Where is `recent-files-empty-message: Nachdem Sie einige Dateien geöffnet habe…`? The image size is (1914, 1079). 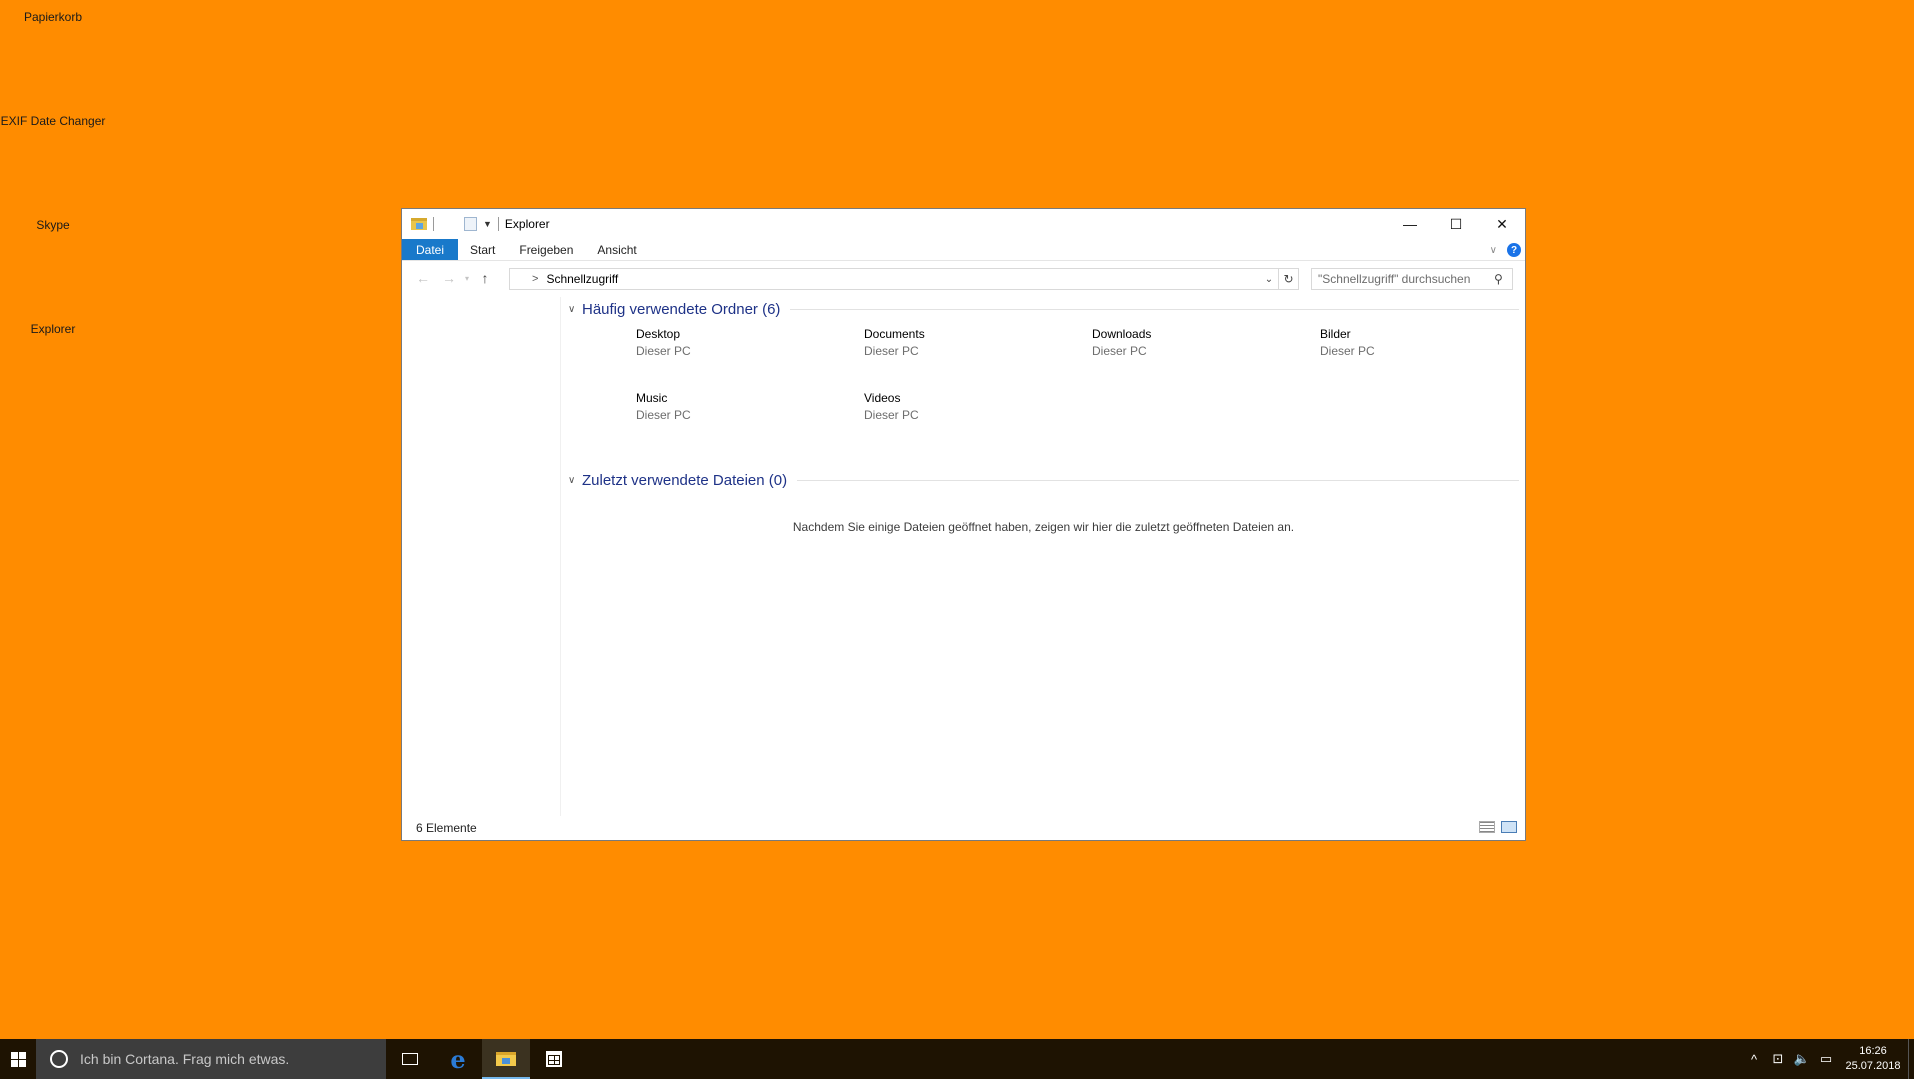
recent-files-empty-message: Nachdem Sie einige Dateien geöffnet habe… is located at coordinates (1043, 527).